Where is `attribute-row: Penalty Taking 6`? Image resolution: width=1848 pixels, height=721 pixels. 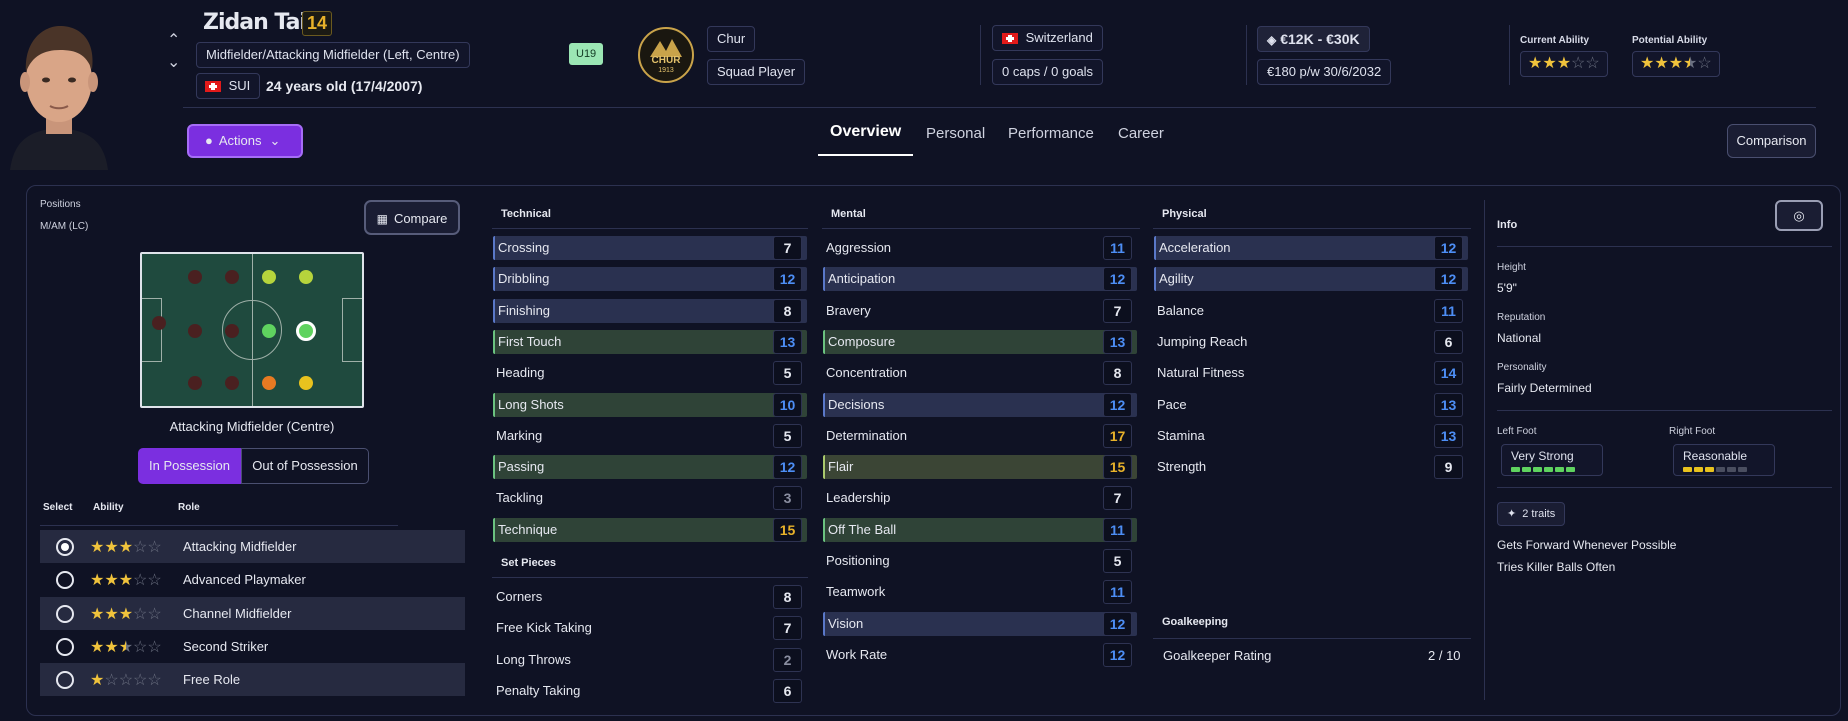 attribute-row: Penalty Taking 6 is located at coordinates (650, 691).